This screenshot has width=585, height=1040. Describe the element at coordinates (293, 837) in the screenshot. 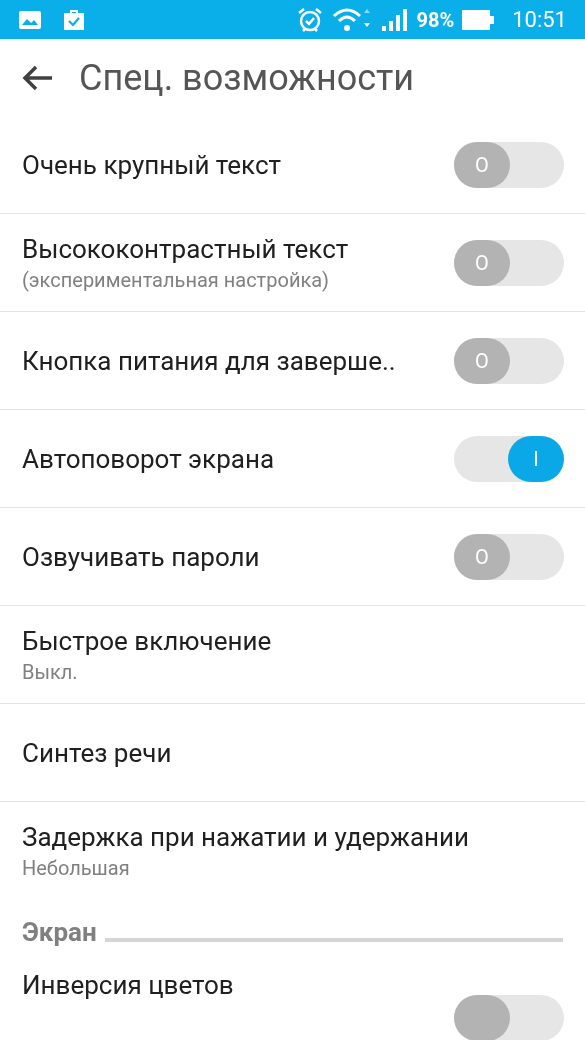

I see `setting-title: Задержка при нажатии и удержании` at that location.